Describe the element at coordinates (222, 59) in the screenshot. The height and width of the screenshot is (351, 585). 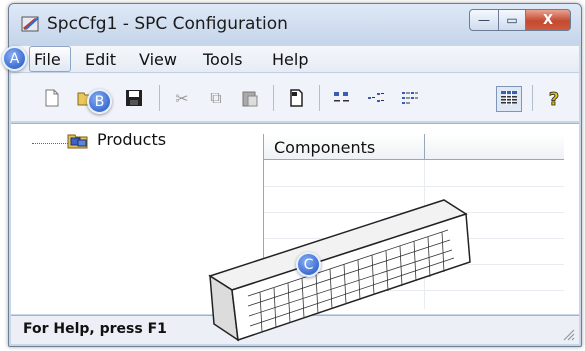
I see `menu-tools: Tools` at that location.